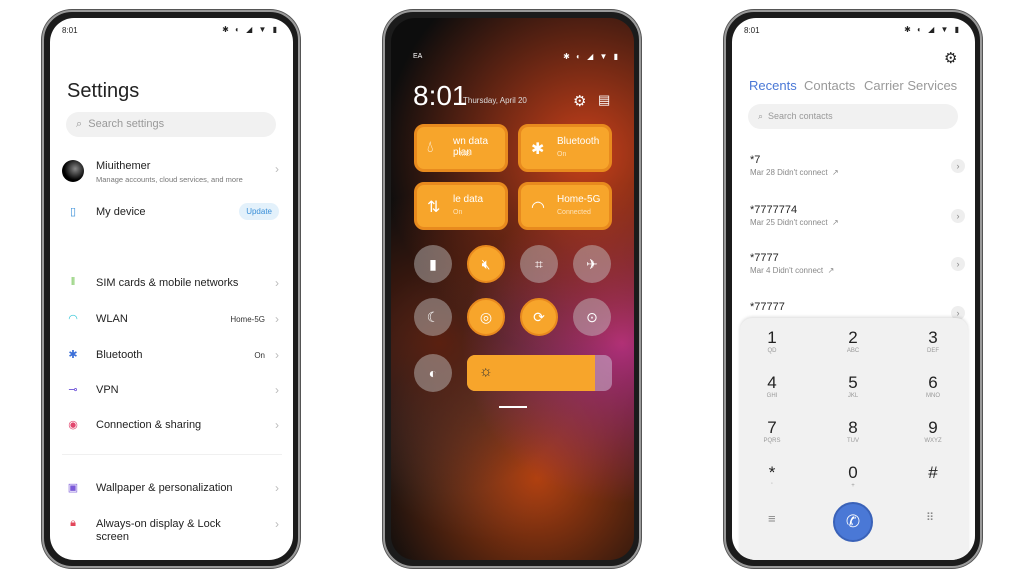 The width and height of the screenshot is (1024, 576). What do you see at coordinates (171, 284) in the screenshot?
I see `settings-item: ǁ SIM cards & mobile networks ›` at bounding box center [171, 284].